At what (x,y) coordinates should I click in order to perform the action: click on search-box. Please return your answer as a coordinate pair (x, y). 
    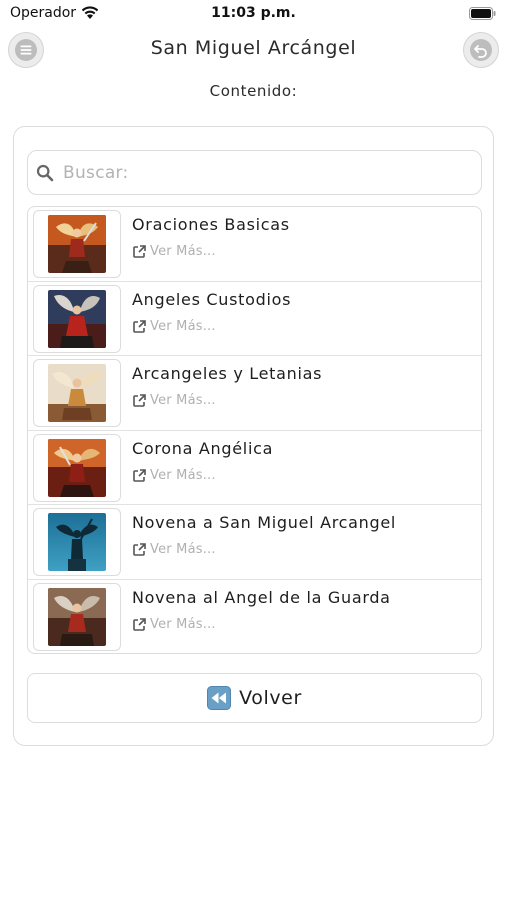
    Looking at the image, I should click on (254, 172).